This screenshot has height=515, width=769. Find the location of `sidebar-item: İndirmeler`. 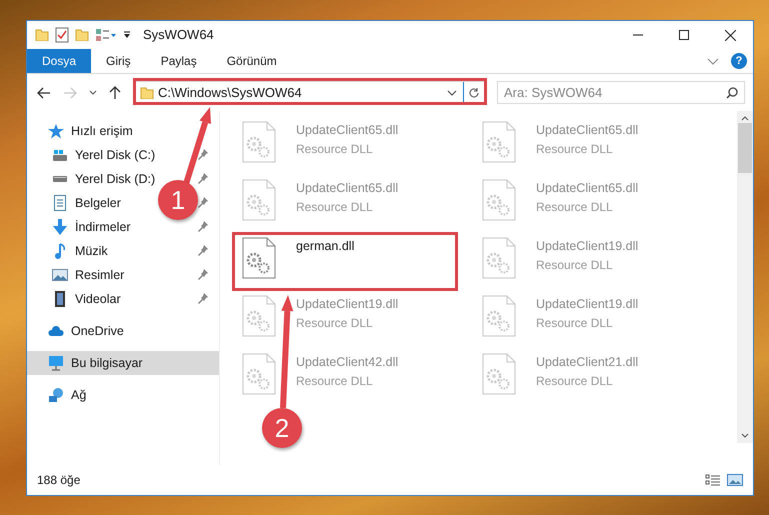

sidebar-item: İndirmeler is located at coordinates (91, 227).